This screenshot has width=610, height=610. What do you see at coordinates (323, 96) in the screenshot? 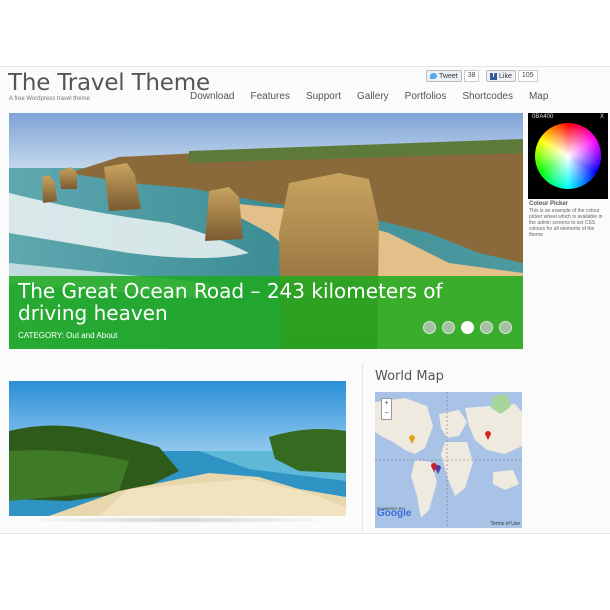
I see `nav-support: Support` at bounding box center [323, 96].